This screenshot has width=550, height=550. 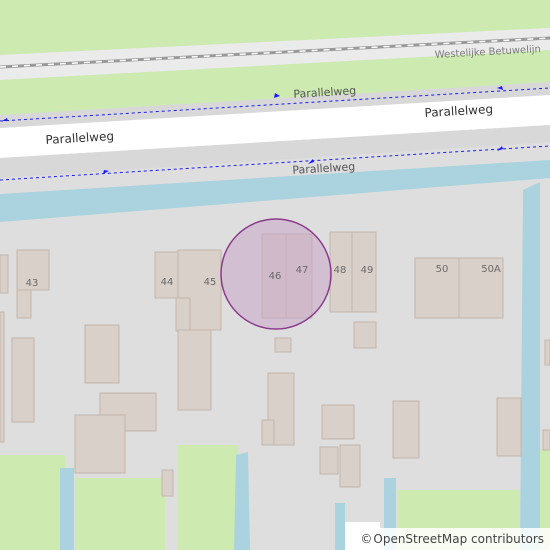 What do you see at coordinates (366, 539) in the screenshot?
I see `copyright-icon: ©` at bounding box center [366, 539].